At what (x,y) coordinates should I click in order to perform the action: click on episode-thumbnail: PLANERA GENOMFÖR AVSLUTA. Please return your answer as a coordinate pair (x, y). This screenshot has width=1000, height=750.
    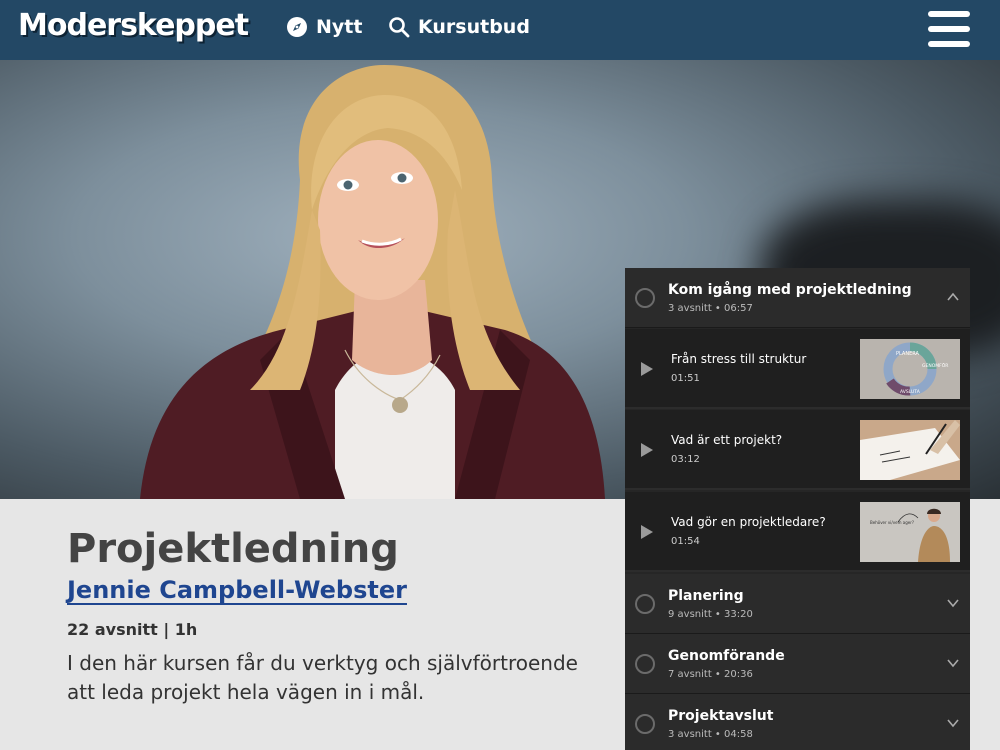
    Looking at the image, I should click on (910, 369).